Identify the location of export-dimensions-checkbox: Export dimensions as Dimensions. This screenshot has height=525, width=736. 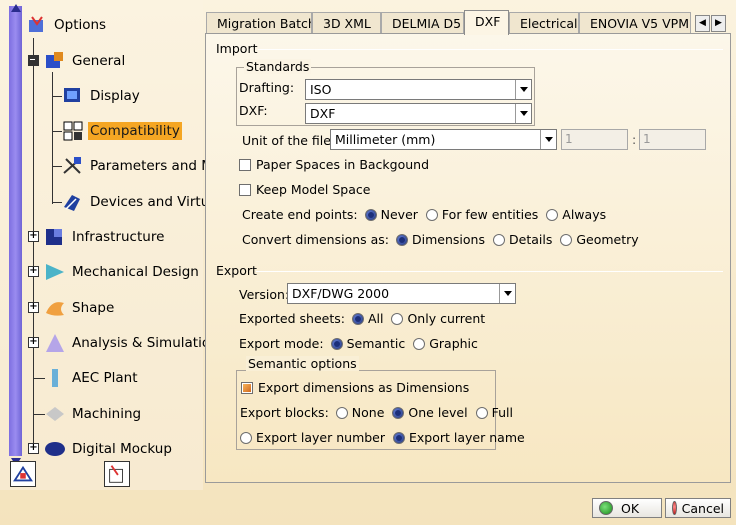
(355, 387).